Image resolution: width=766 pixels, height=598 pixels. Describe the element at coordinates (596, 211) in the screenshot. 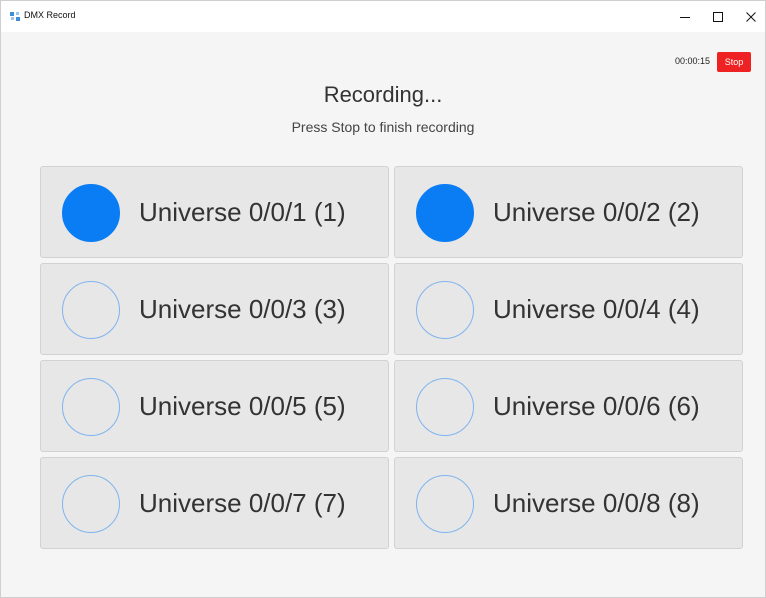

I see `universe-label: Universe 0/0/2 (2)` at that location.